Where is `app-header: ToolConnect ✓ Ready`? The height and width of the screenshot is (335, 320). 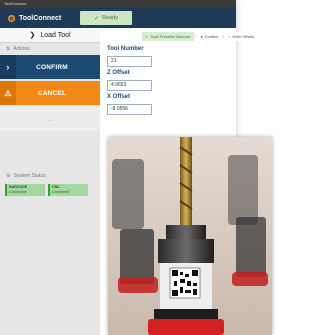 app-header: ToolConnect ✓ Ready is located at coordinates (118, 18).